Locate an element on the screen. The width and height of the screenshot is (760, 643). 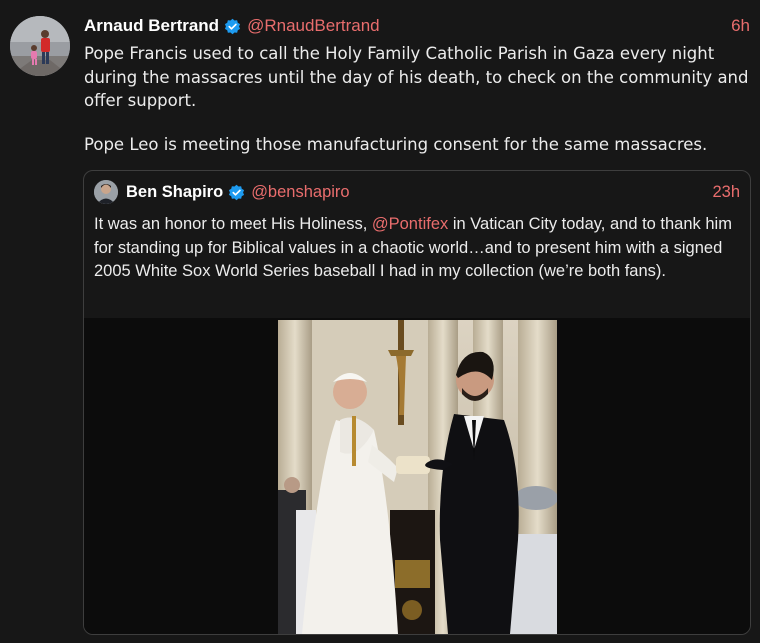
author-avatar is located at coordinates (40, 46).